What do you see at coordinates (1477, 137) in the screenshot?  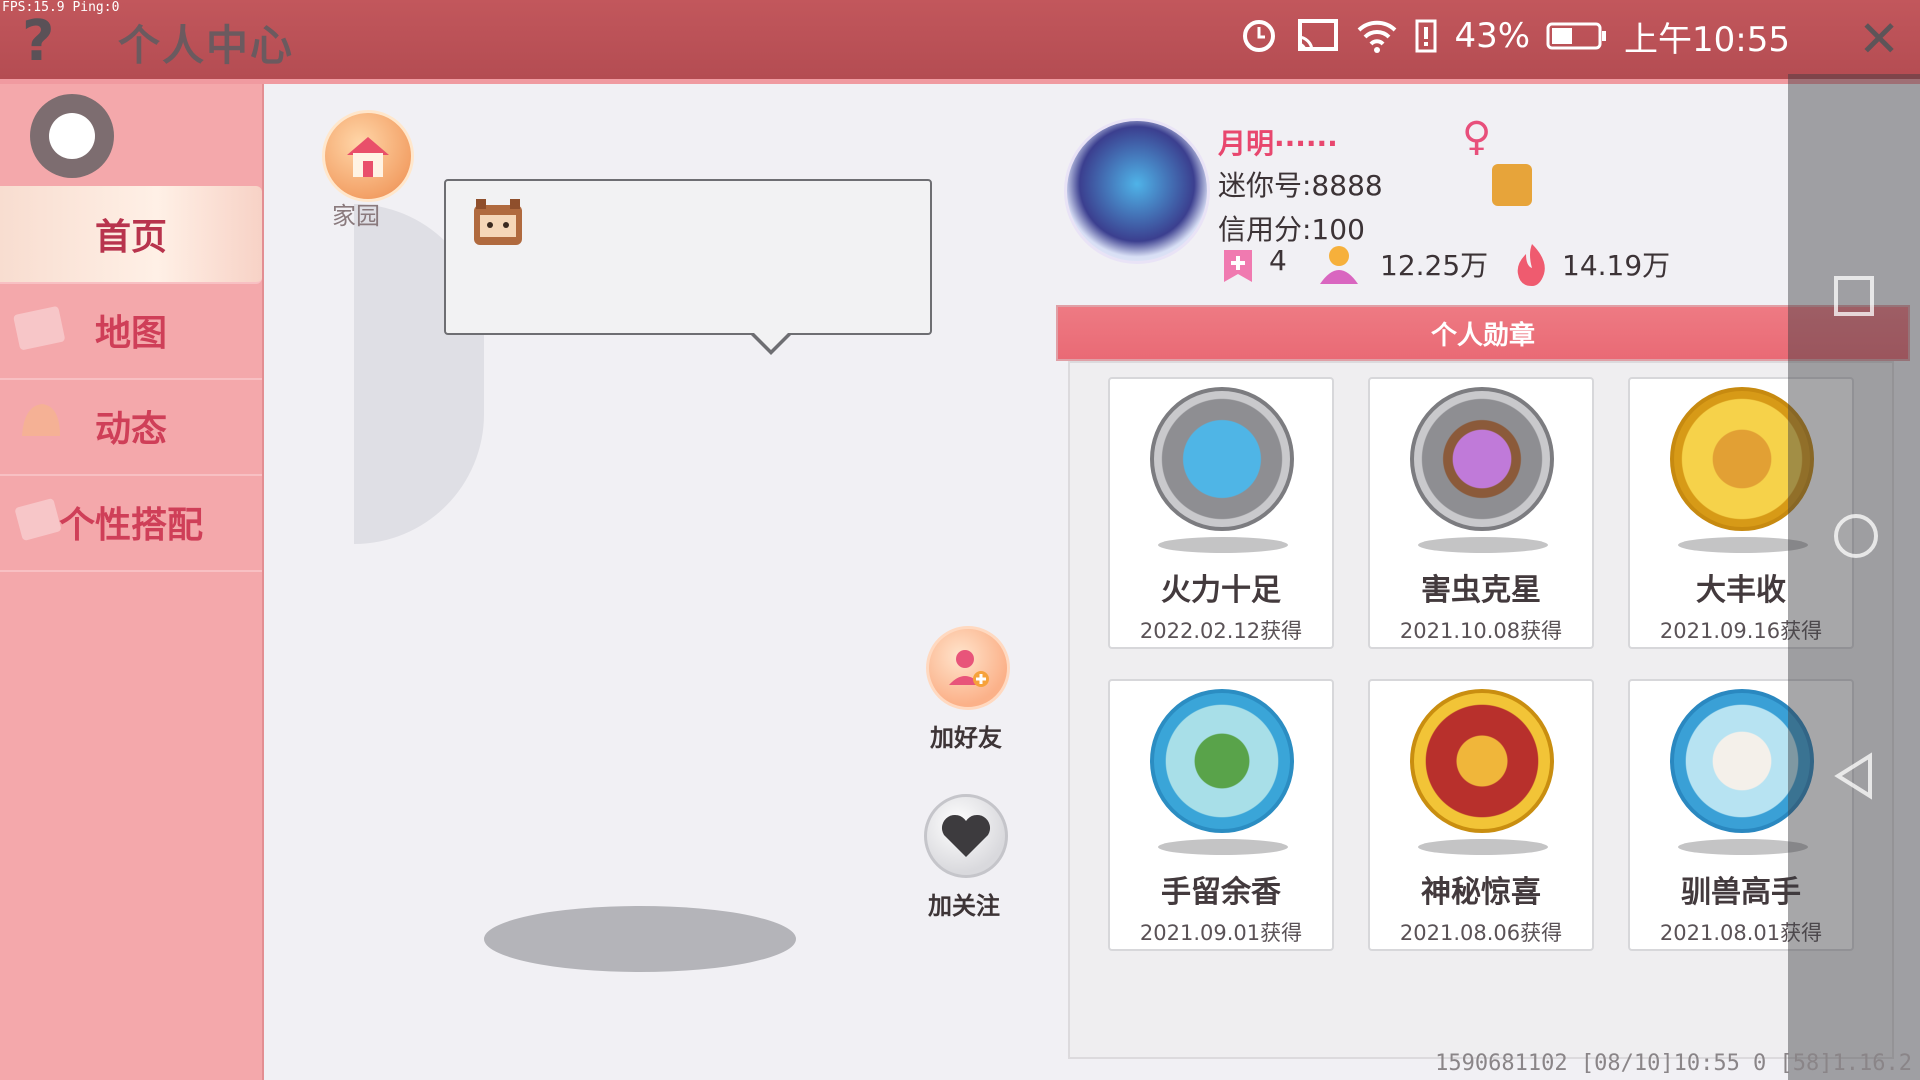 I see `female-icon: ♀` at bounding box center [1477, 137].